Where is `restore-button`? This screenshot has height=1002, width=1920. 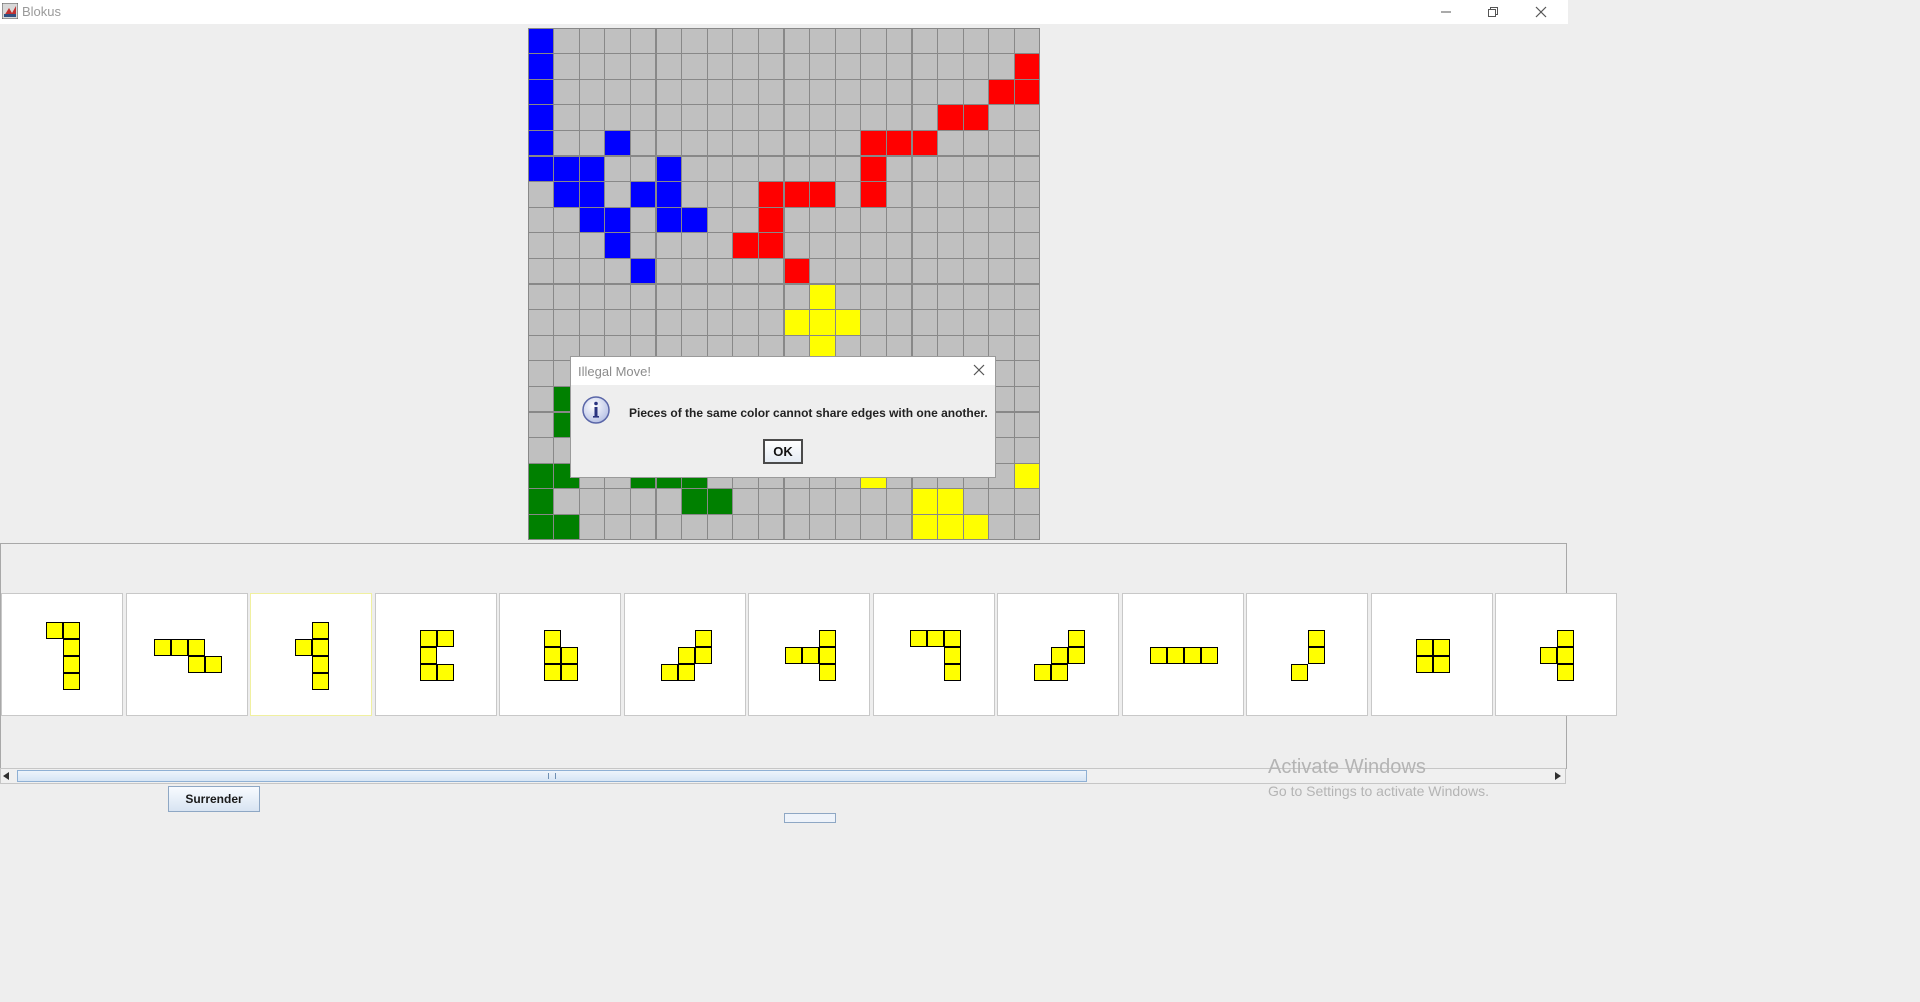 restore-button is located at coordinates (1493, 12).